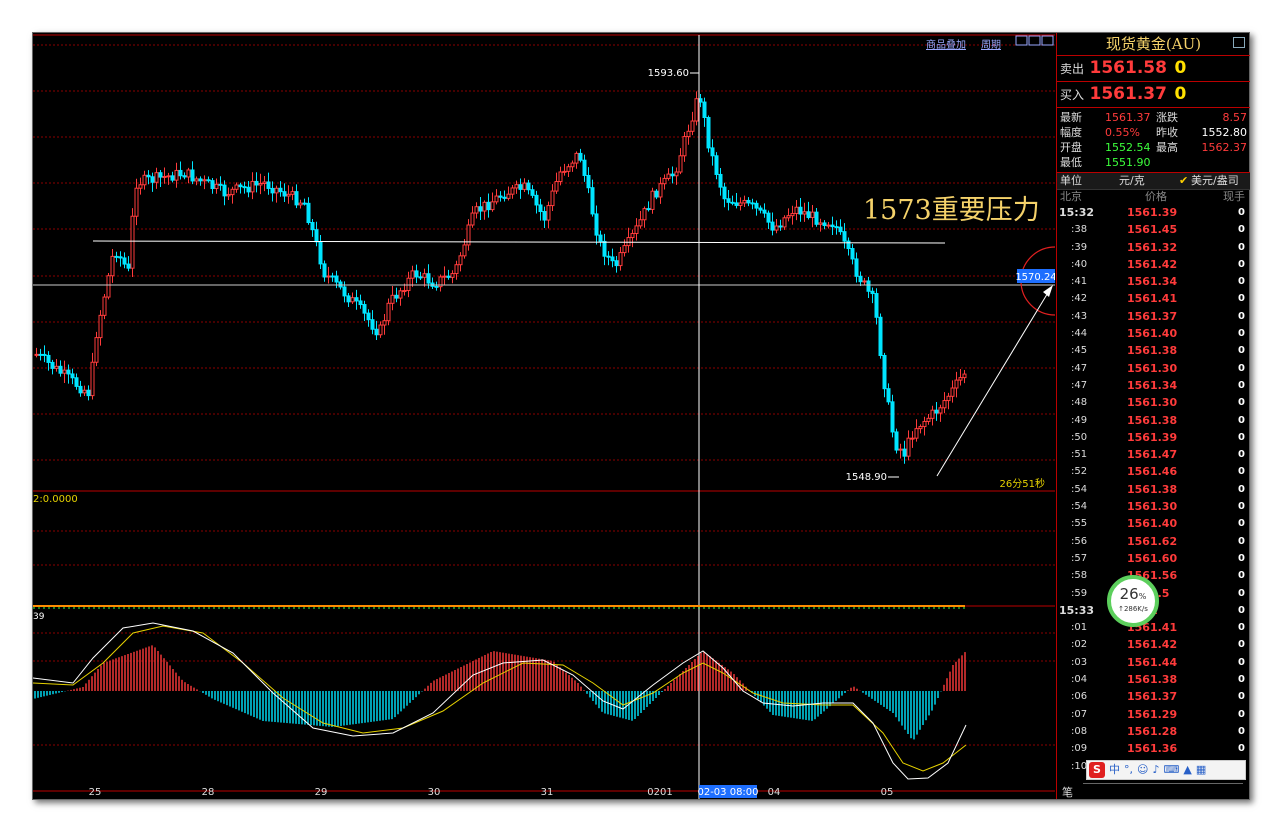  I want to click on tick-time: :06, so click(1079, 697).